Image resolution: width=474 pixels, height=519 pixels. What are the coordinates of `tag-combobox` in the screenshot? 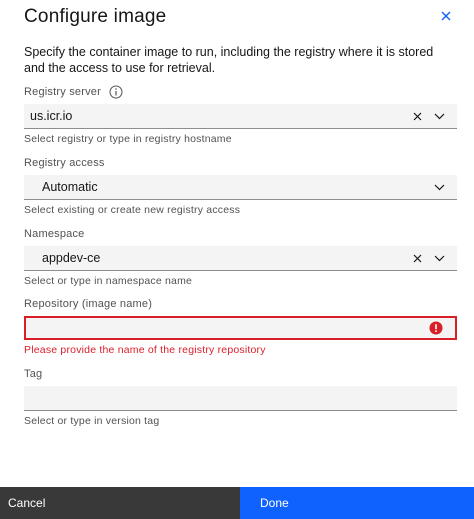 It's located at (240, 398).